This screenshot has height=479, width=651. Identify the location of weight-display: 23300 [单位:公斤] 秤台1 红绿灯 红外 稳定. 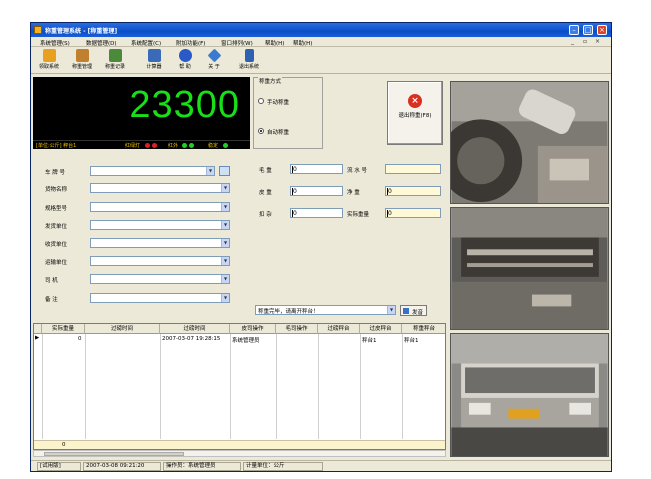
(141, 113).